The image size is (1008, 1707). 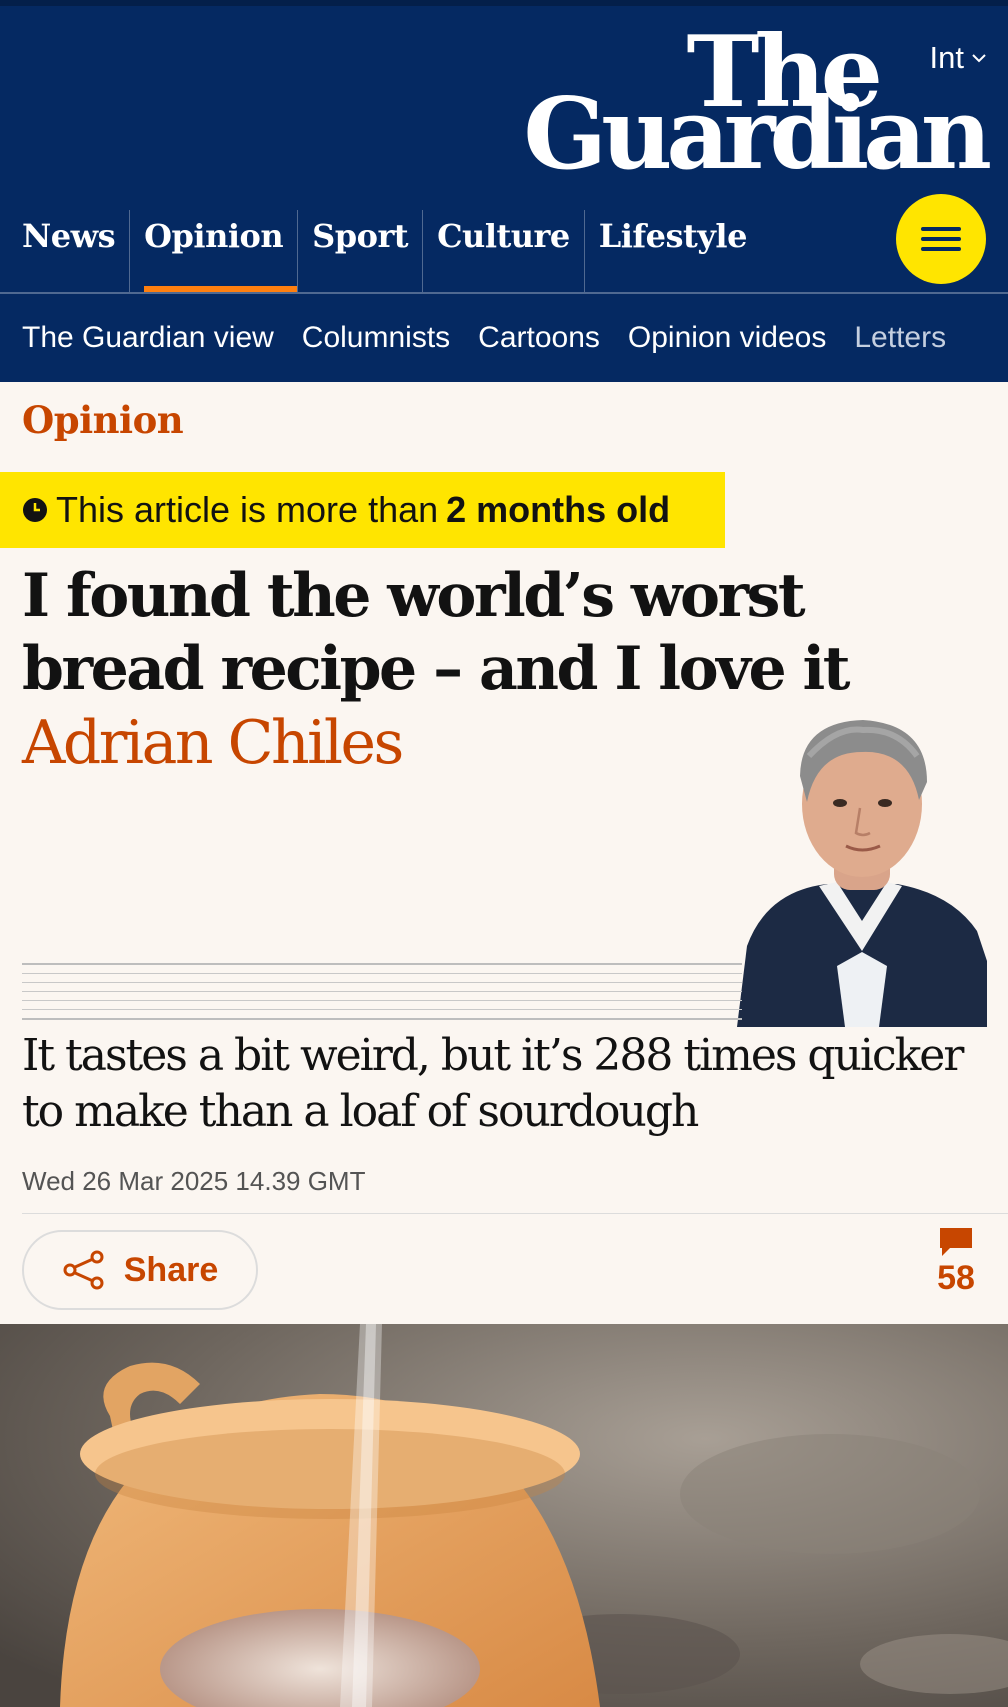 I want to click on share-button: Share, so click(x=140, y=1270).